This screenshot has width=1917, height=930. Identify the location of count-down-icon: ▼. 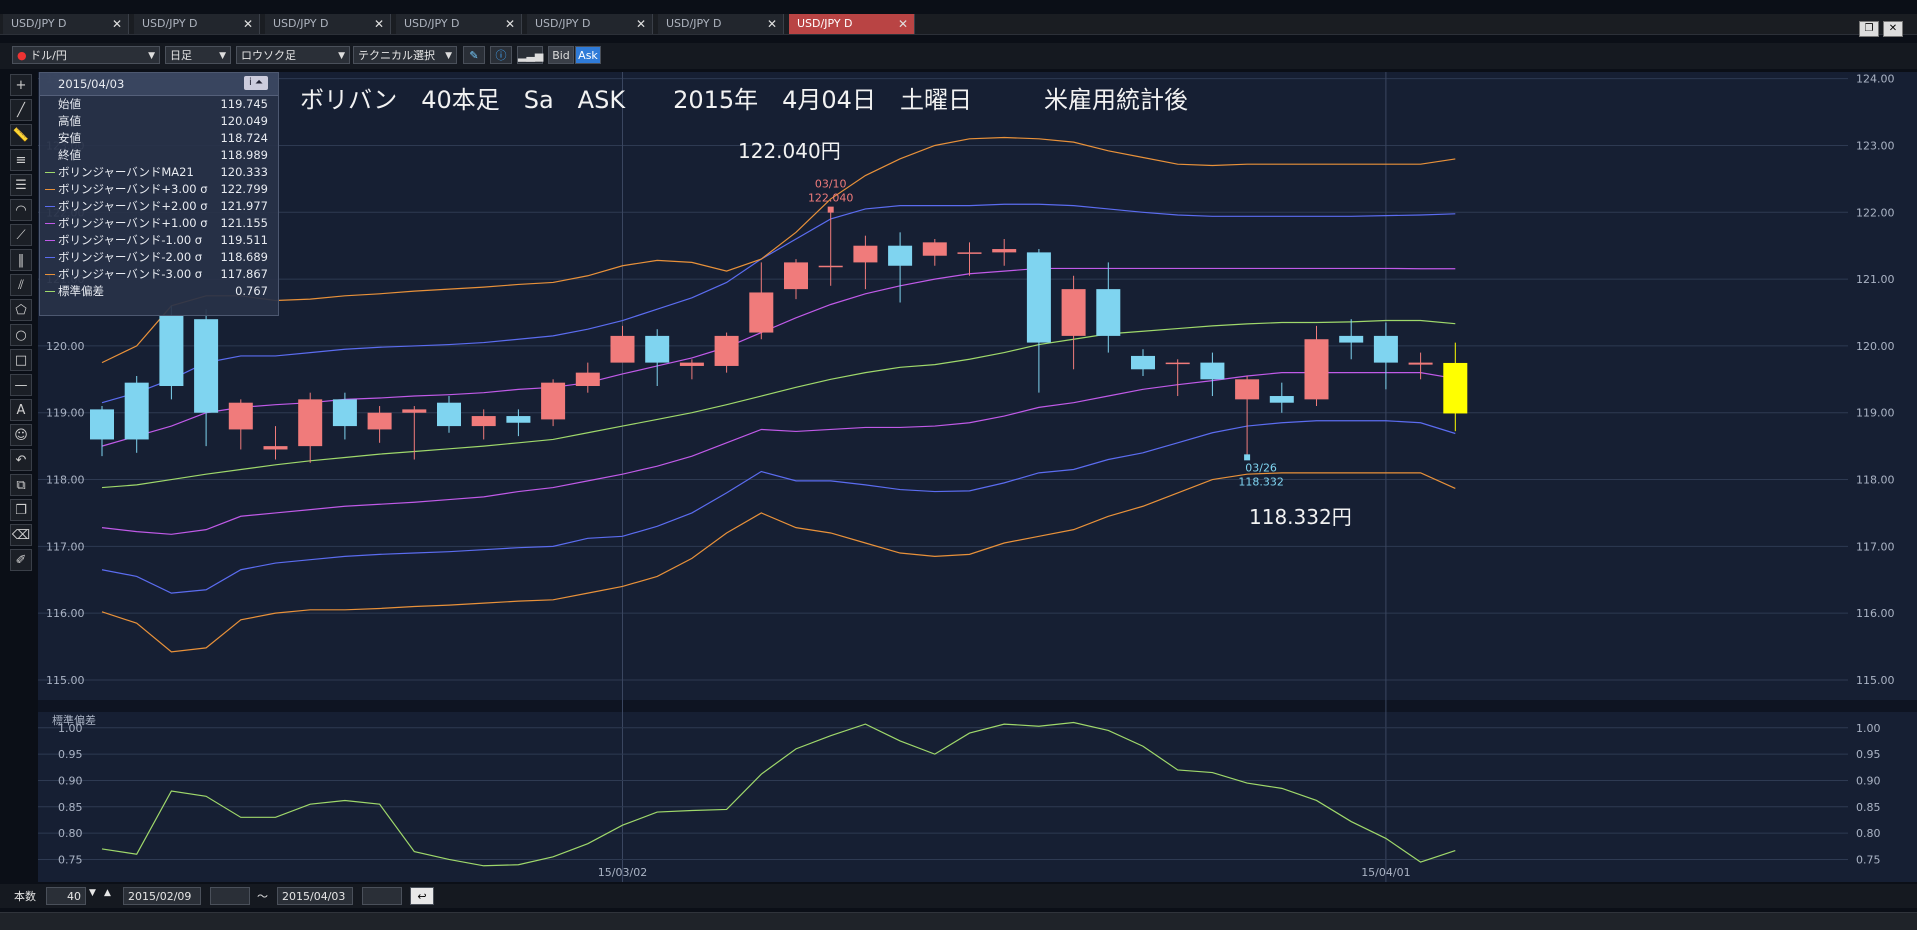
(92, 893).